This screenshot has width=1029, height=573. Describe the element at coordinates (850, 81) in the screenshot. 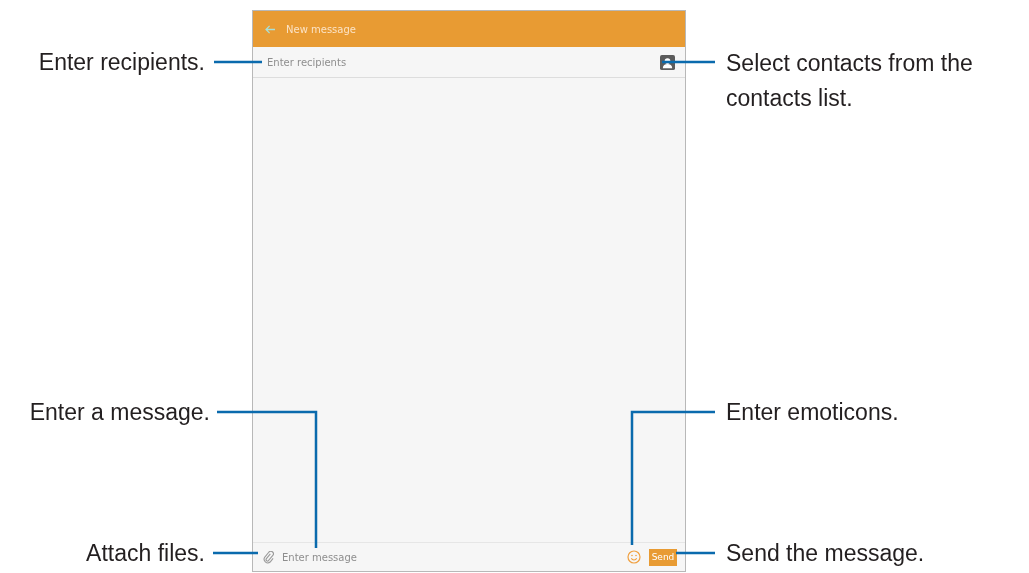

I see `callout-label: Select contacts from the contacts list.` at that location.